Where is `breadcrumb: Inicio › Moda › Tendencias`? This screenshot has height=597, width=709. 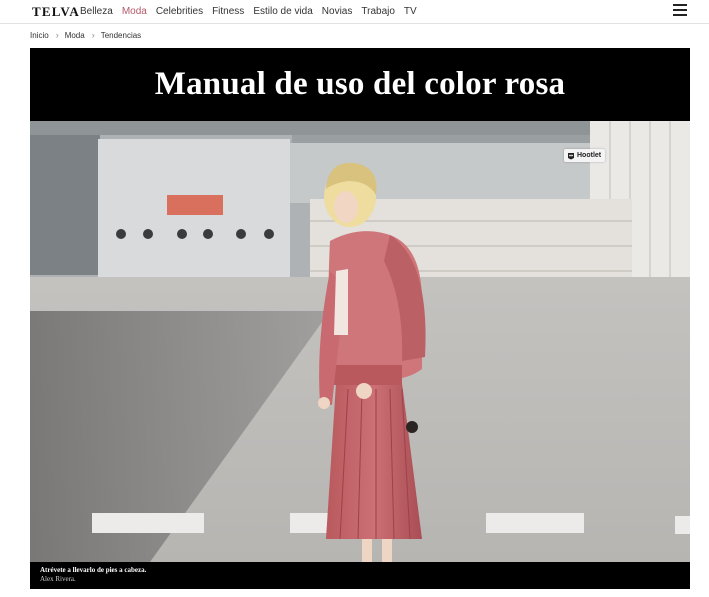 breadcrumb: Inicio › Moda › Tendencias is located at coordinates (85, 35).